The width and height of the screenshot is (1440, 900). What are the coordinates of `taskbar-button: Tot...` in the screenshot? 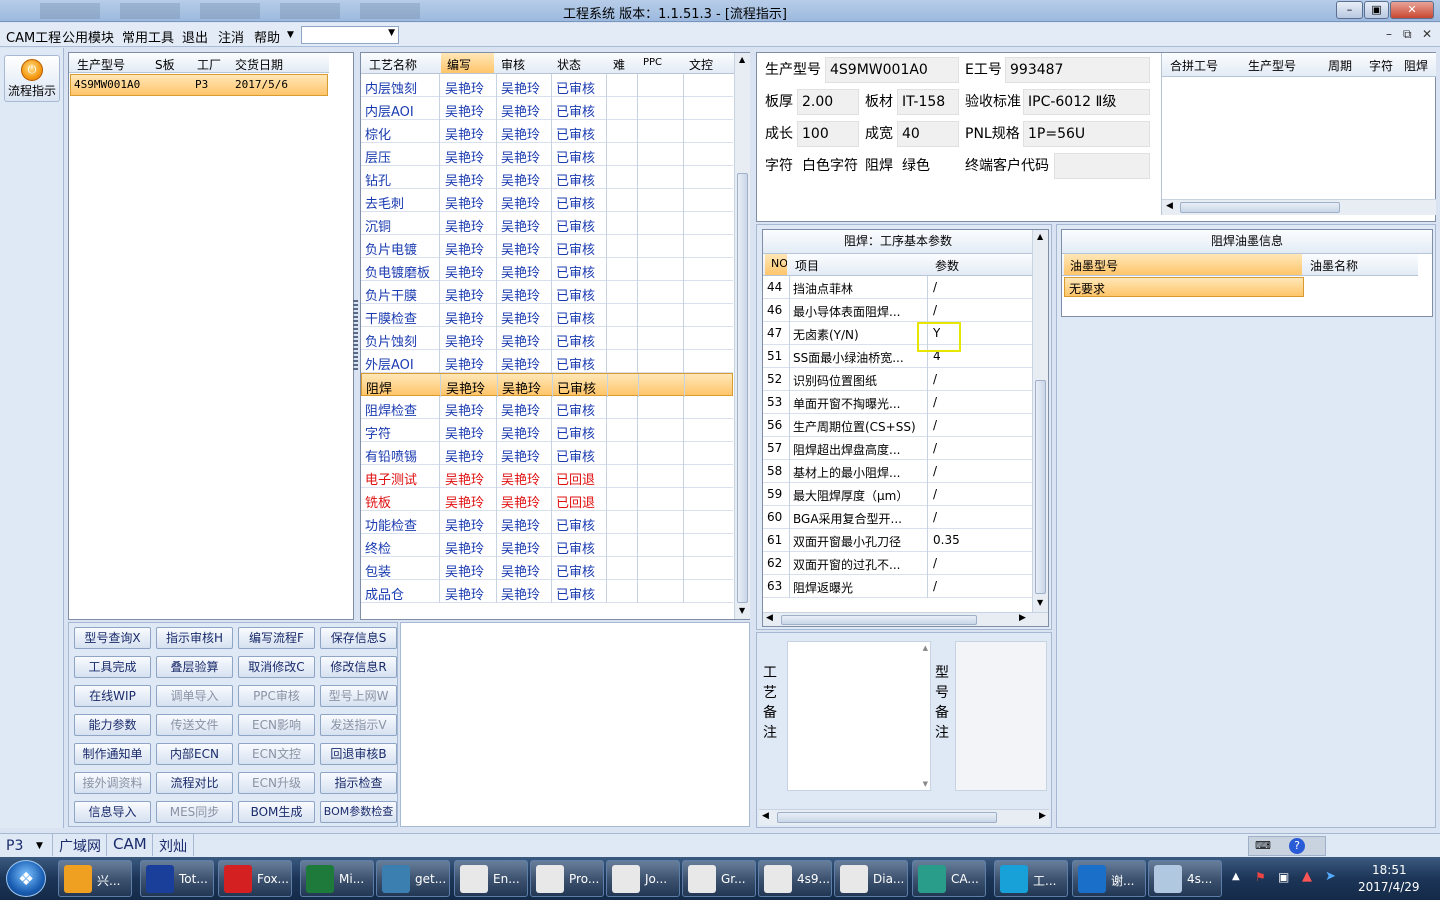 It's located at (177, 878).